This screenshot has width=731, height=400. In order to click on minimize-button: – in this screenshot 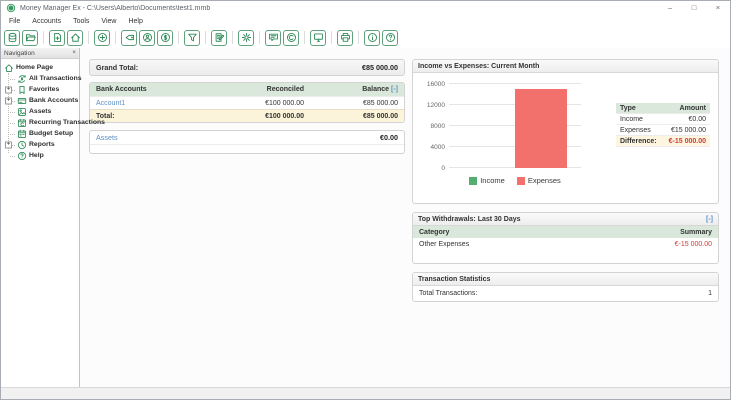, I will do `click(670, 8)`.